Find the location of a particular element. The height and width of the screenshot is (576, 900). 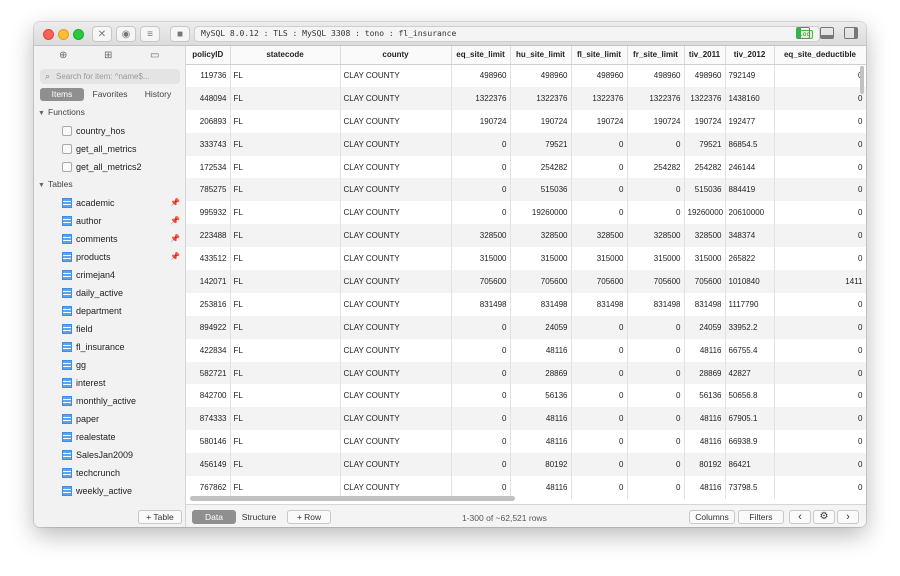

table-cell: 894922 is located at coordinates (208, 327).